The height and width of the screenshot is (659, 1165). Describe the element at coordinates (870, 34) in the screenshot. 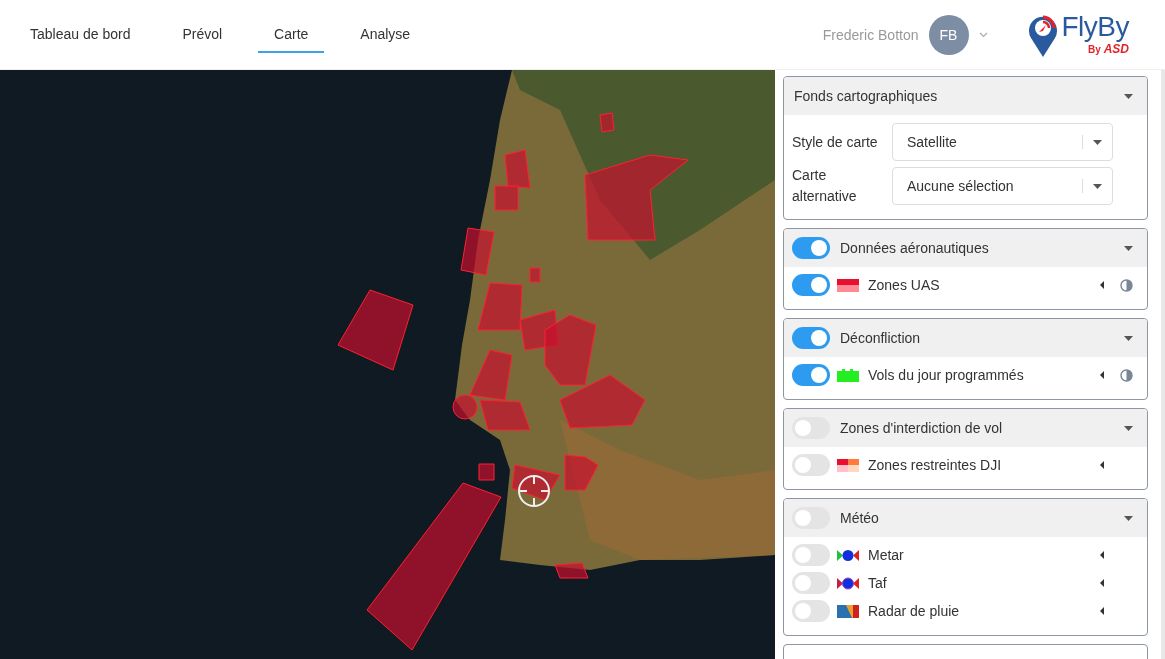

I see `user-name: Frederic Botton` at that location.